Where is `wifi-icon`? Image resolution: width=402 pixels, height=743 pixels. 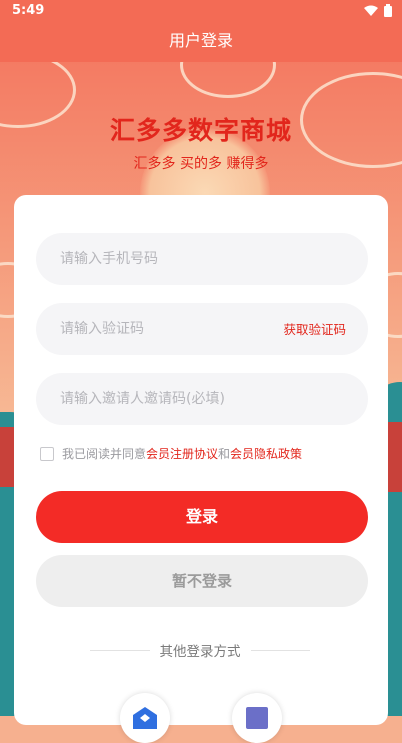
wifi-icon is located at coordinates (371, 10).